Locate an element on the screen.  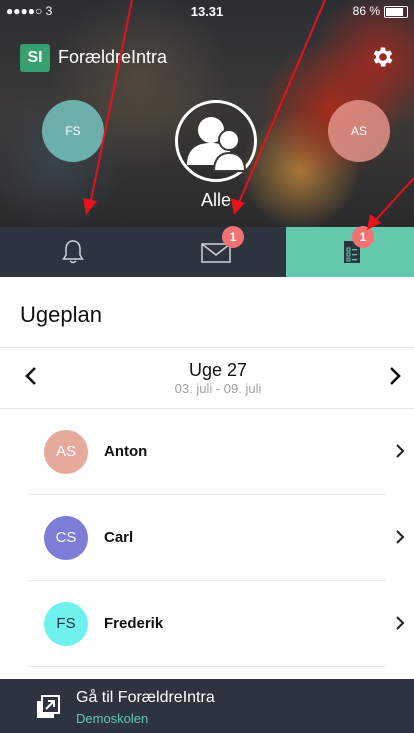
tab-messages: 1 is located at coordinates (215, 251).